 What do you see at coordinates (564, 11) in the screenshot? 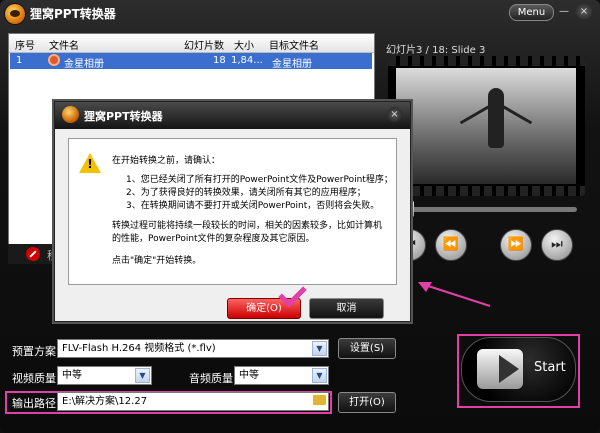
I see `minimize-icon: —` at bounding box center [564, 11].